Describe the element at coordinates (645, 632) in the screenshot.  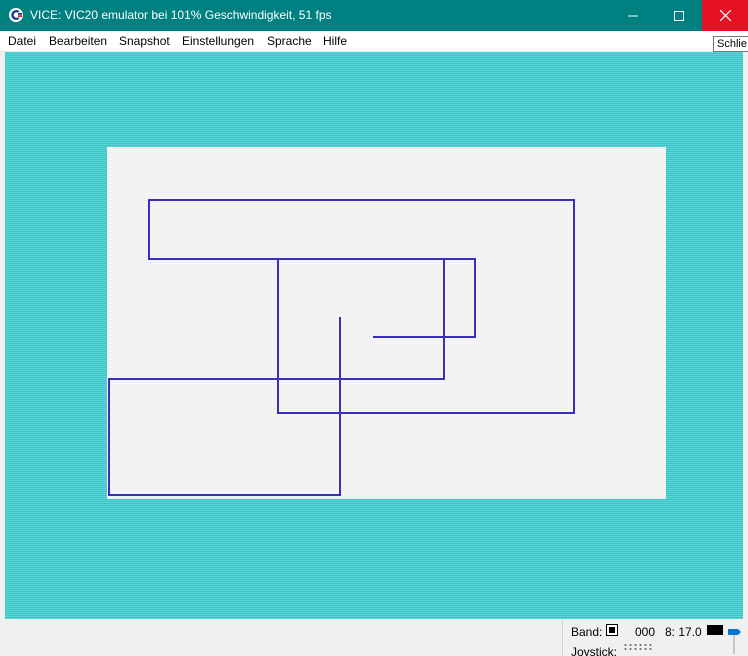
I see `tape-counter: 000` at that location.